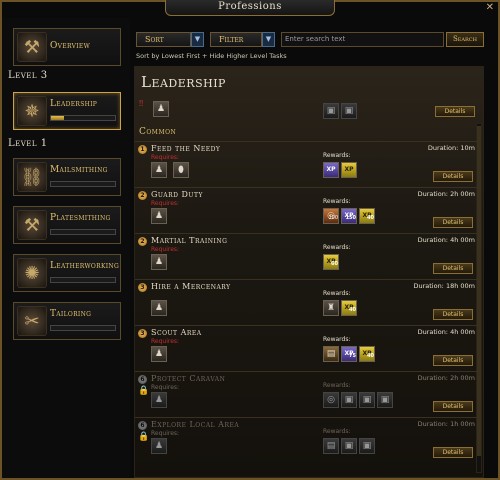 The image size is (500, 480). I want to click on resource-slot-icon: ▣, so click(331, 111).